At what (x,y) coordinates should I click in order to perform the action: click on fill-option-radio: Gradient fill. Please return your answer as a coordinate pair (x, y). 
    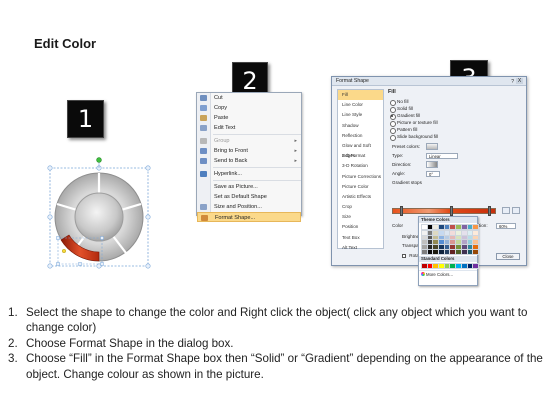
    Looking at the image, I should click on (456, 116).